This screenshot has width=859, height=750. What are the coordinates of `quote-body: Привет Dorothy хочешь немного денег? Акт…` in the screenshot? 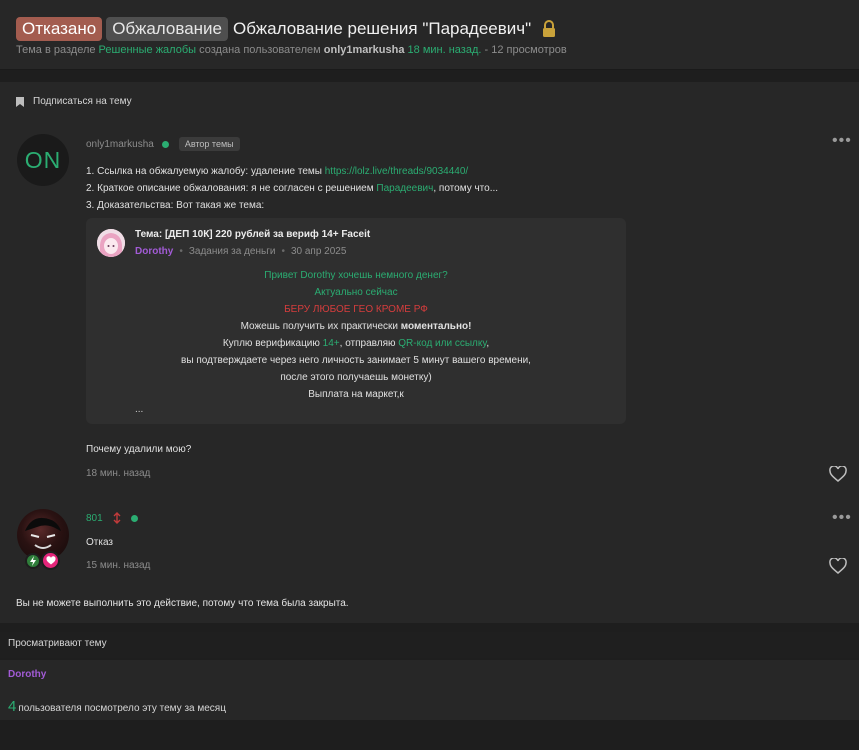 It's located at (356, 335).